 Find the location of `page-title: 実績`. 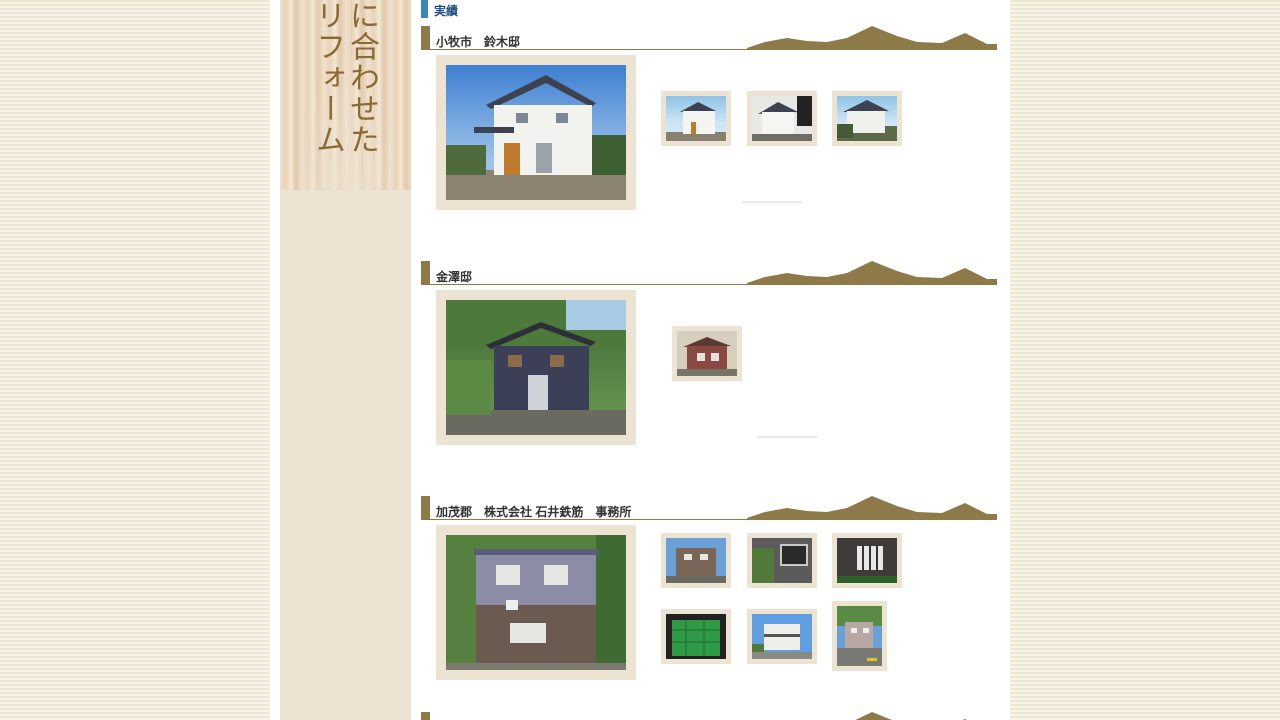

page-title: 実績 is located at coordinates (446, 11).